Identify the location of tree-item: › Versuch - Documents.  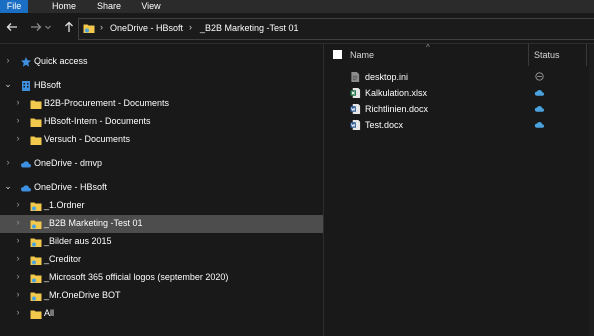
(161, 140).